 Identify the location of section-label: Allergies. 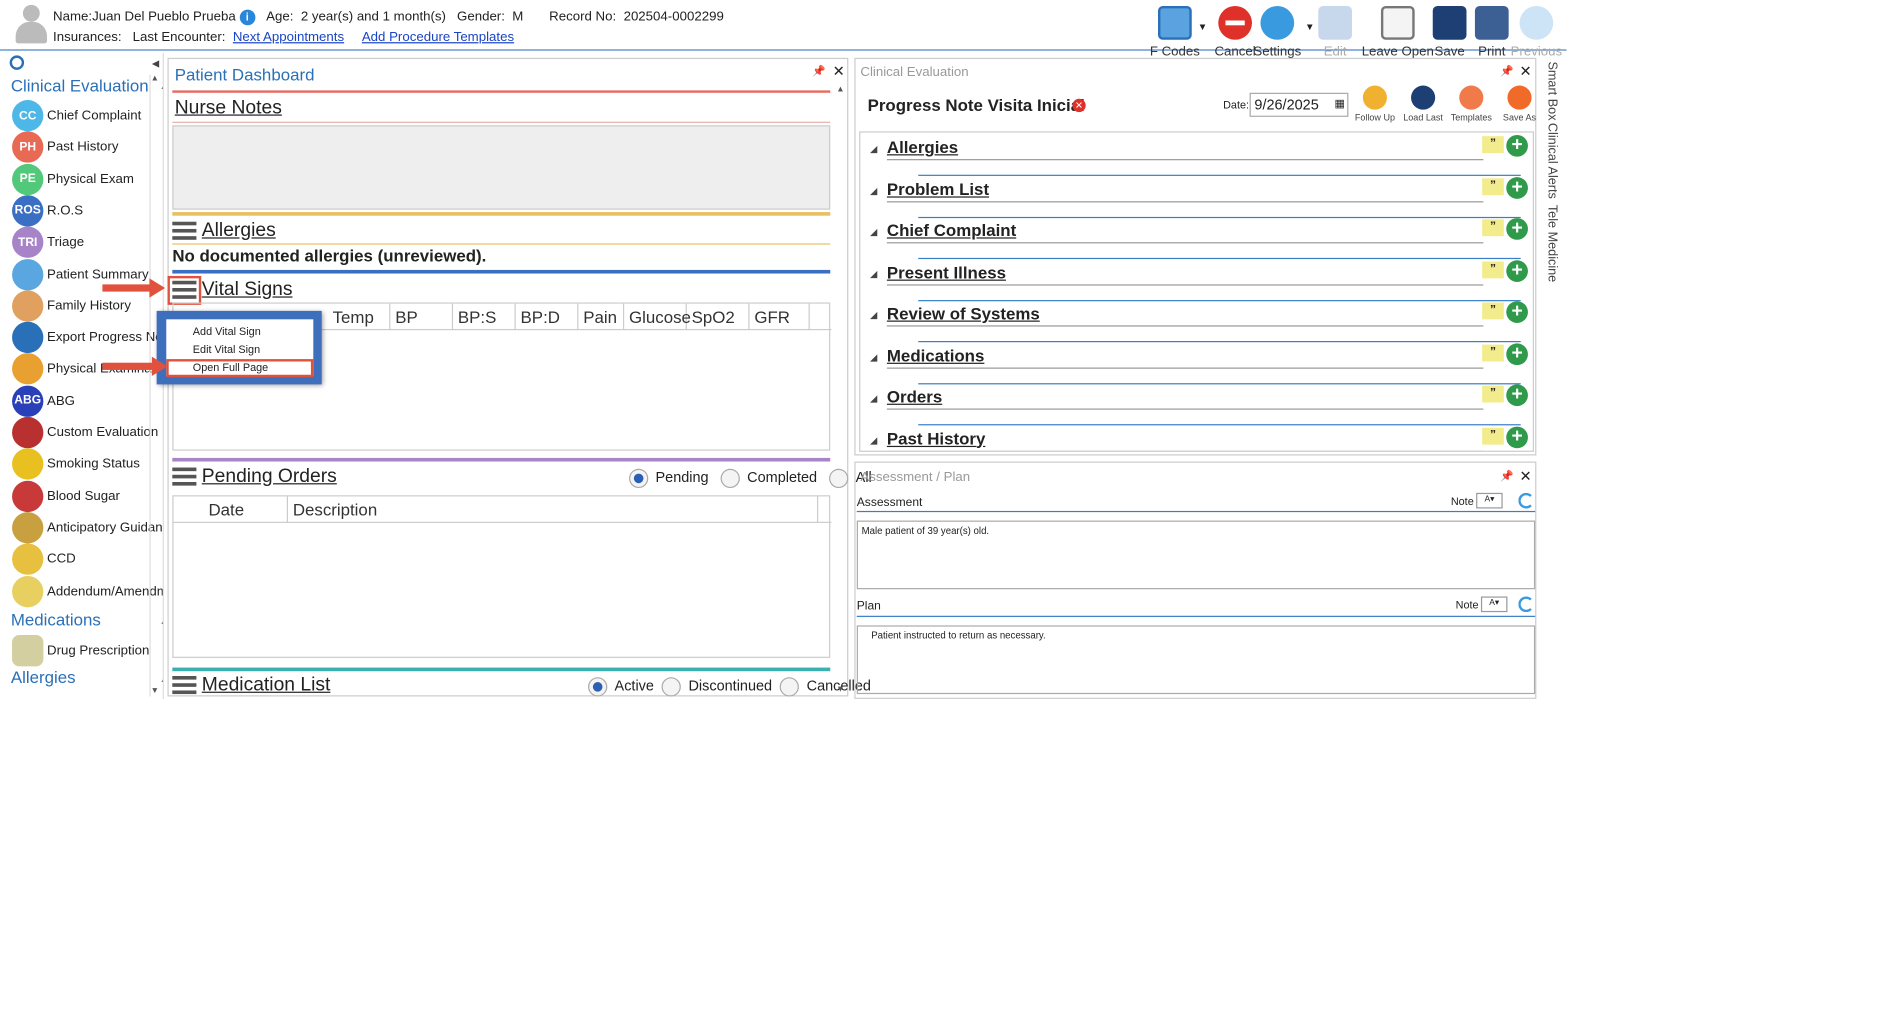
(922, 146).